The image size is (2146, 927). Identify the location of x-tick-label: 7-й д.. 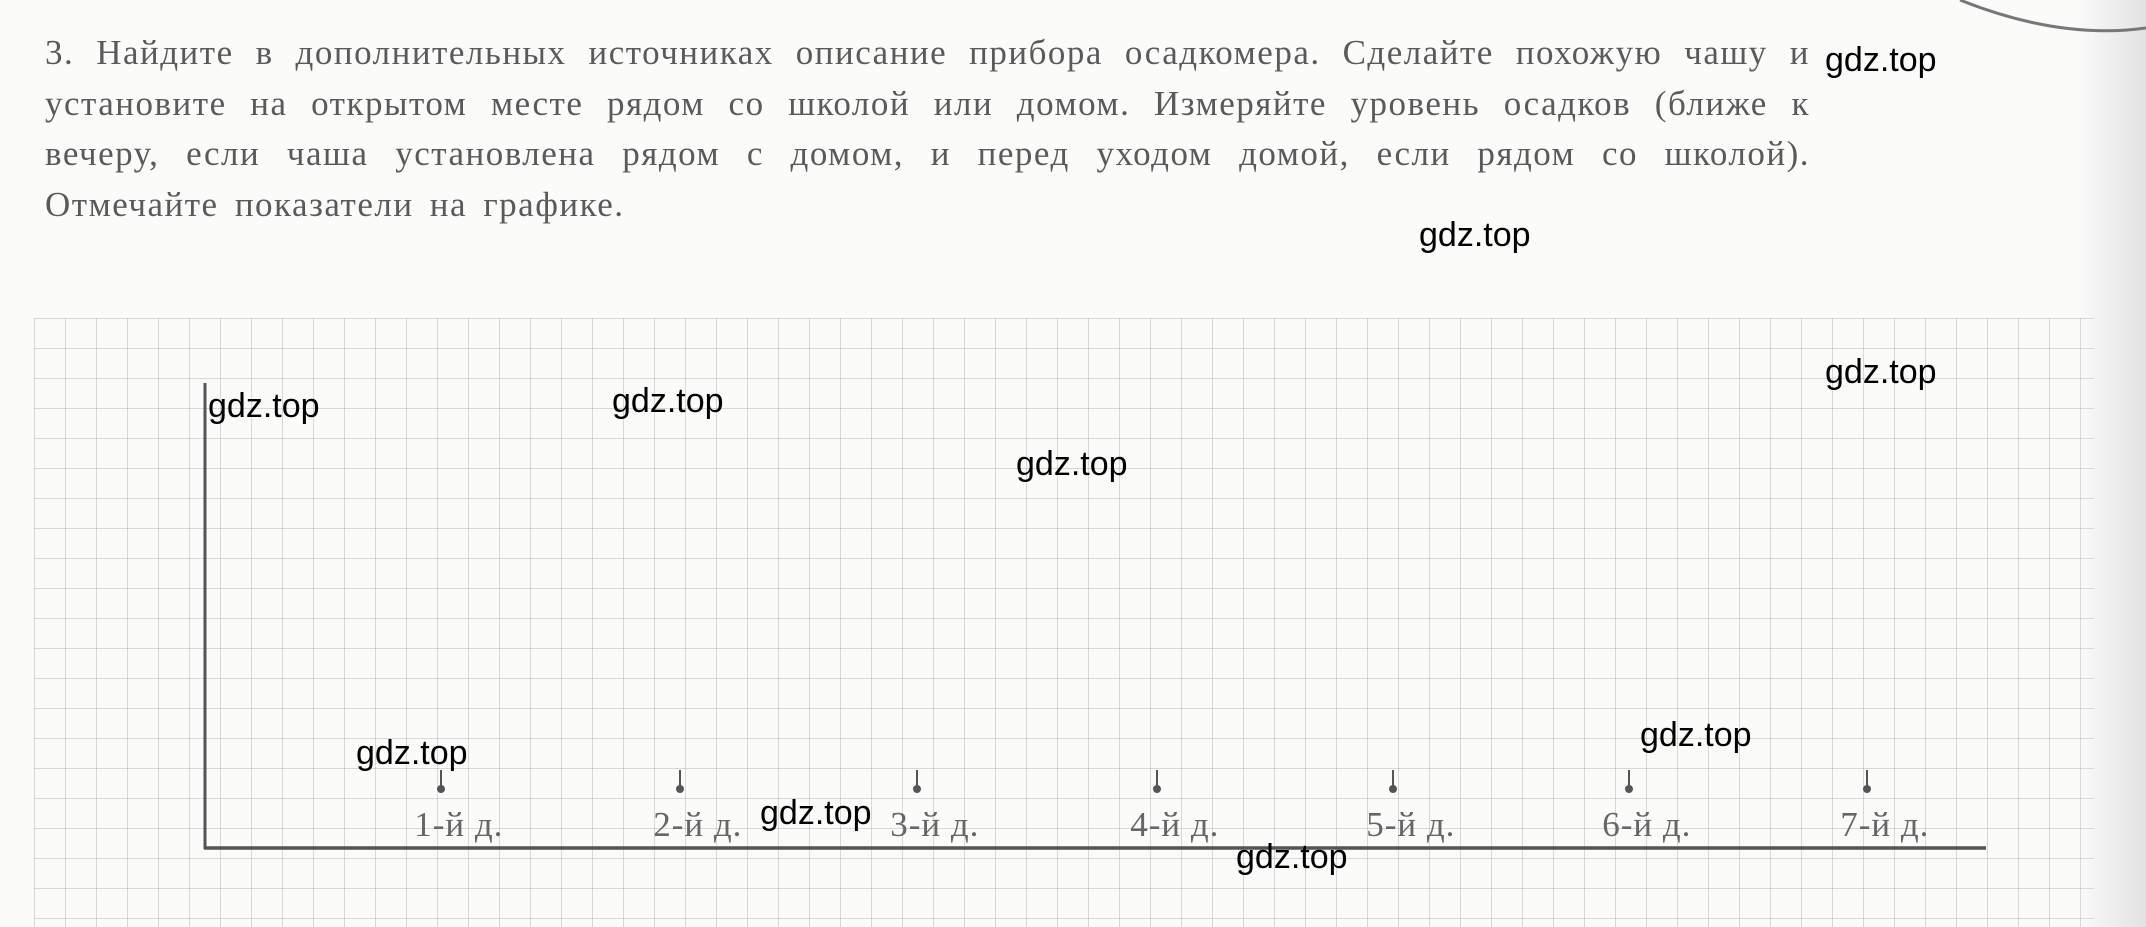
(1885, 824).